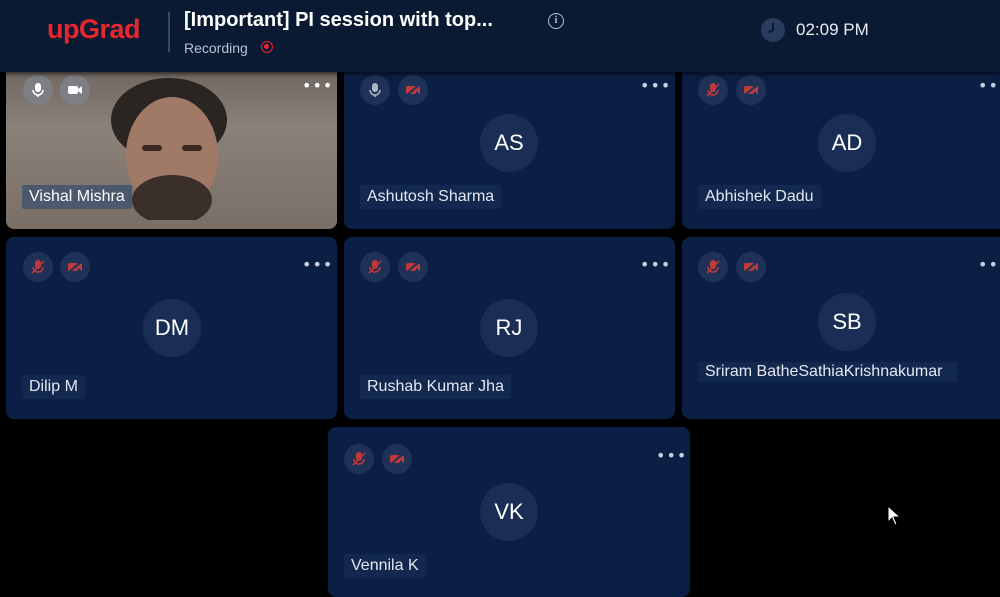  I want to click on participant-tile-vennila-k: ••• VK Vennila K, so click(509, 512).